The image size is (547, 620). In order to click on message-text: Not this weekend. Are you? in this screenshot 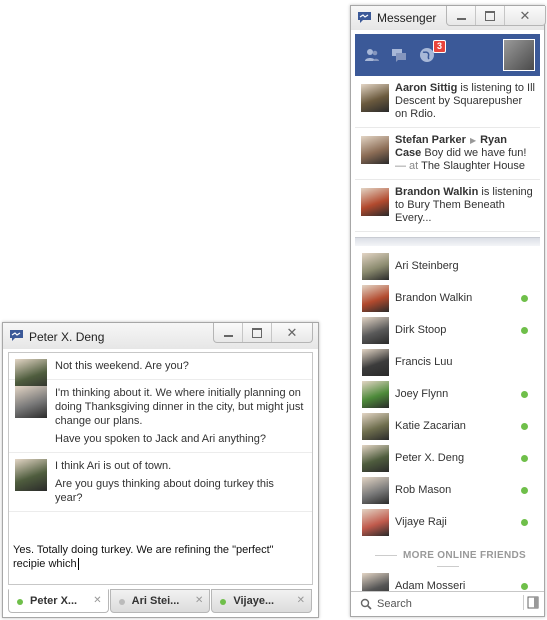, I will do `click(122, 366)`.